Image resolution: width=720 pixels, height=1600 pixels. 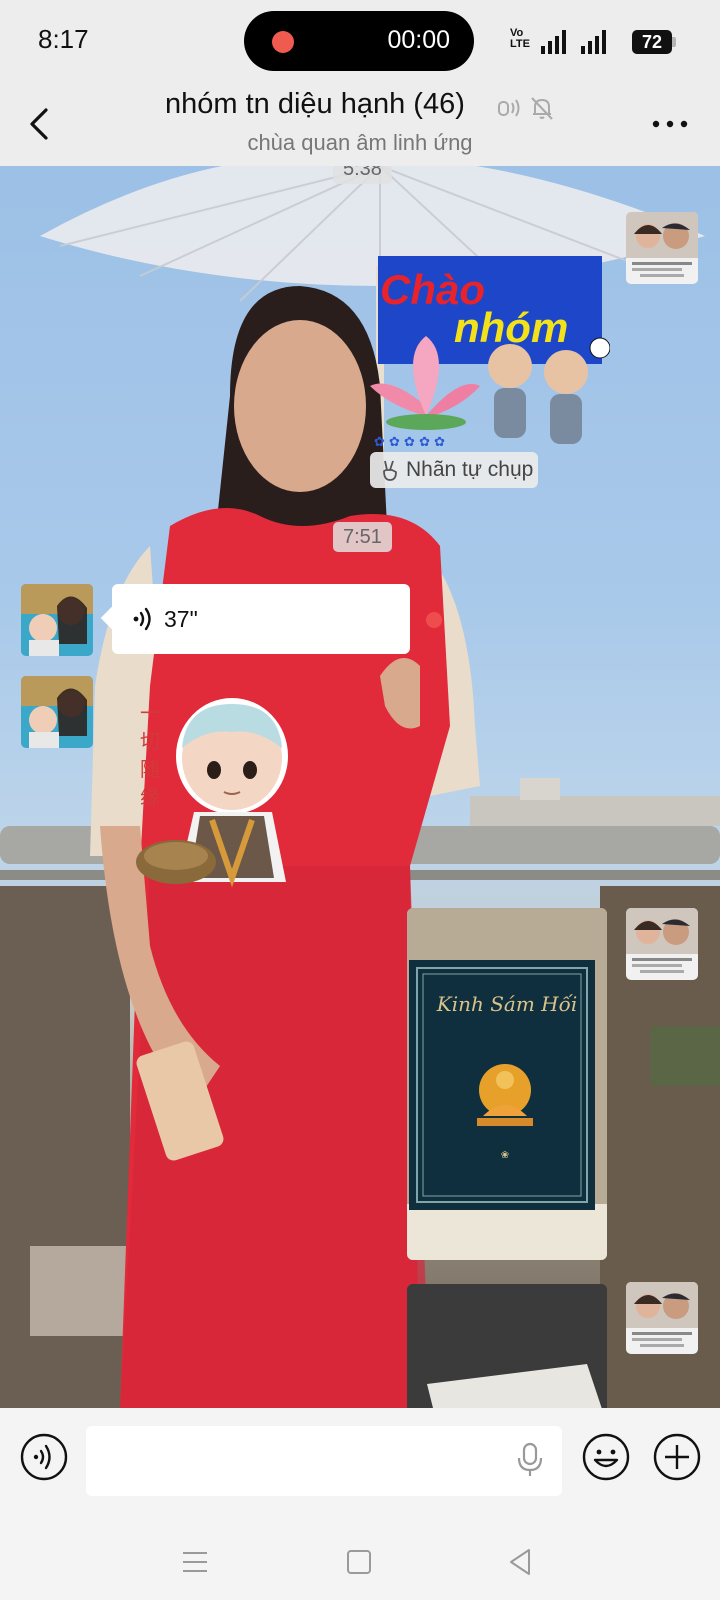 I want to click on plus-icon, so click(x=677, y=1457).